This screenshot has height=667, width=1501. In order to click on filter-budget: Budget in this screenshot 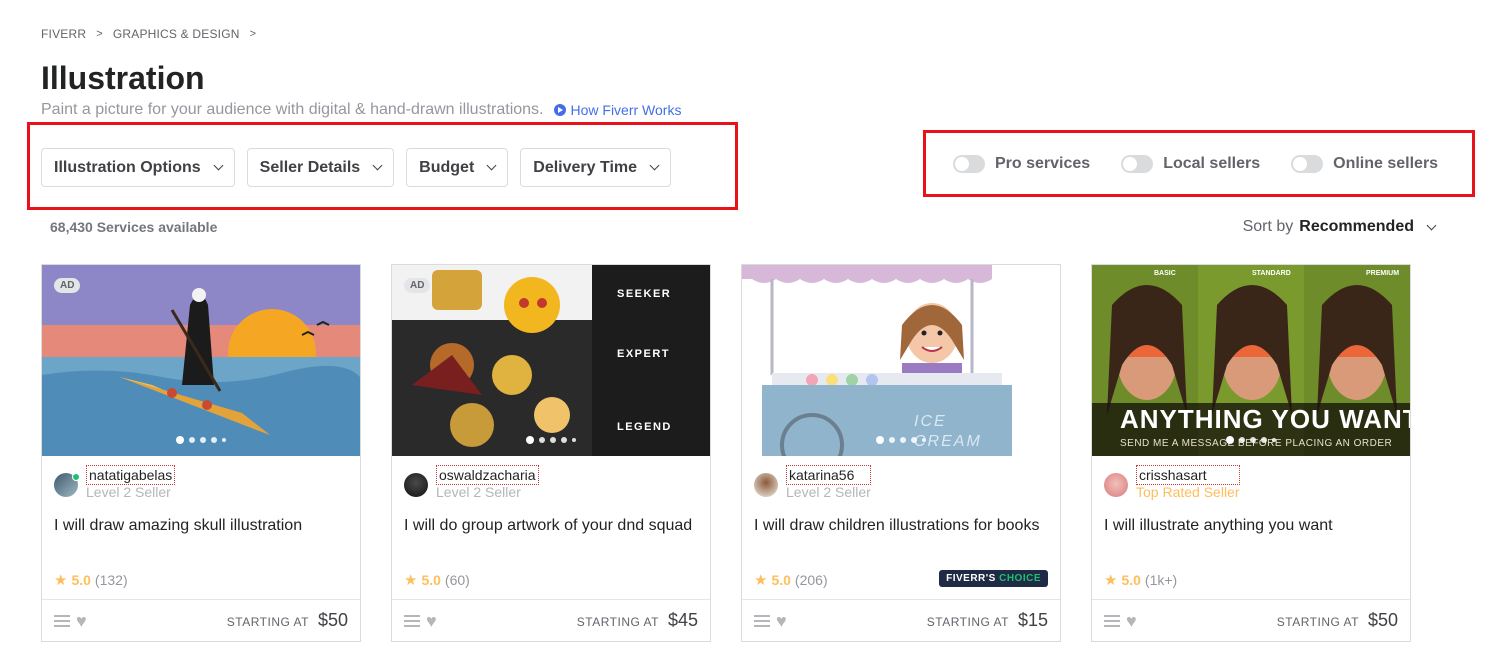, I will do `click(457, 167)`.